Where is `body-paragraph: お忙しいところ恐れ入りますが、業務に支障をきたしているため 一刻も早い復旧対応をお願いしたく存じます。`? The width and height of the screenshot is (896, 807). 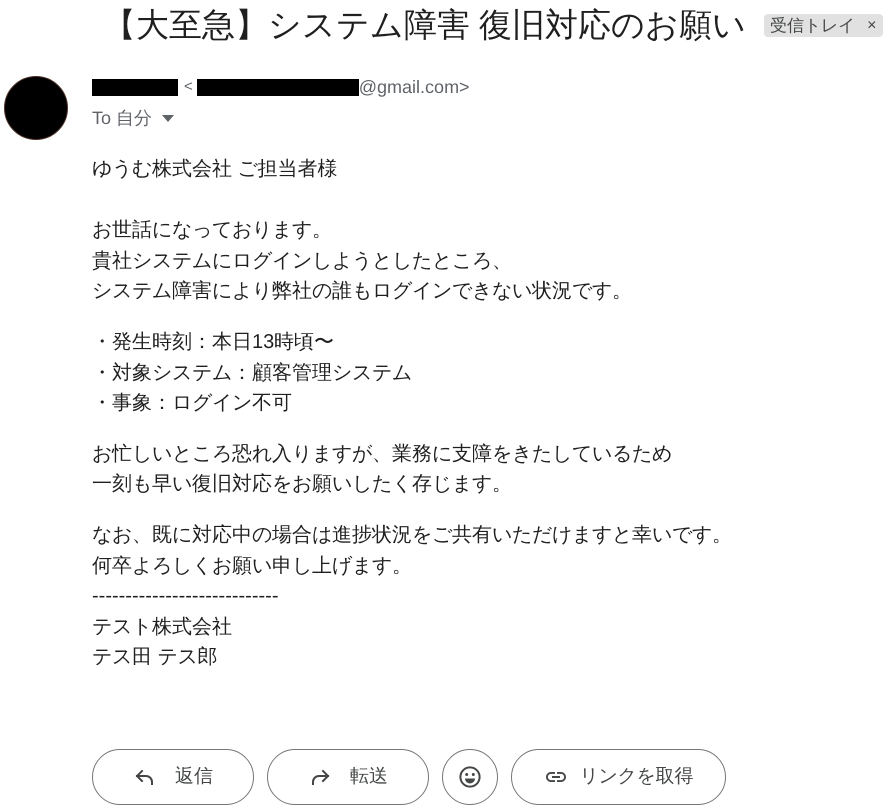
body-paragraph: お忙しいところ恐れ入りますが、業務に支障をきたしているため 一刻も早い復旧対応をお願いしたく存じます。 is located at coordinates (382, 470).